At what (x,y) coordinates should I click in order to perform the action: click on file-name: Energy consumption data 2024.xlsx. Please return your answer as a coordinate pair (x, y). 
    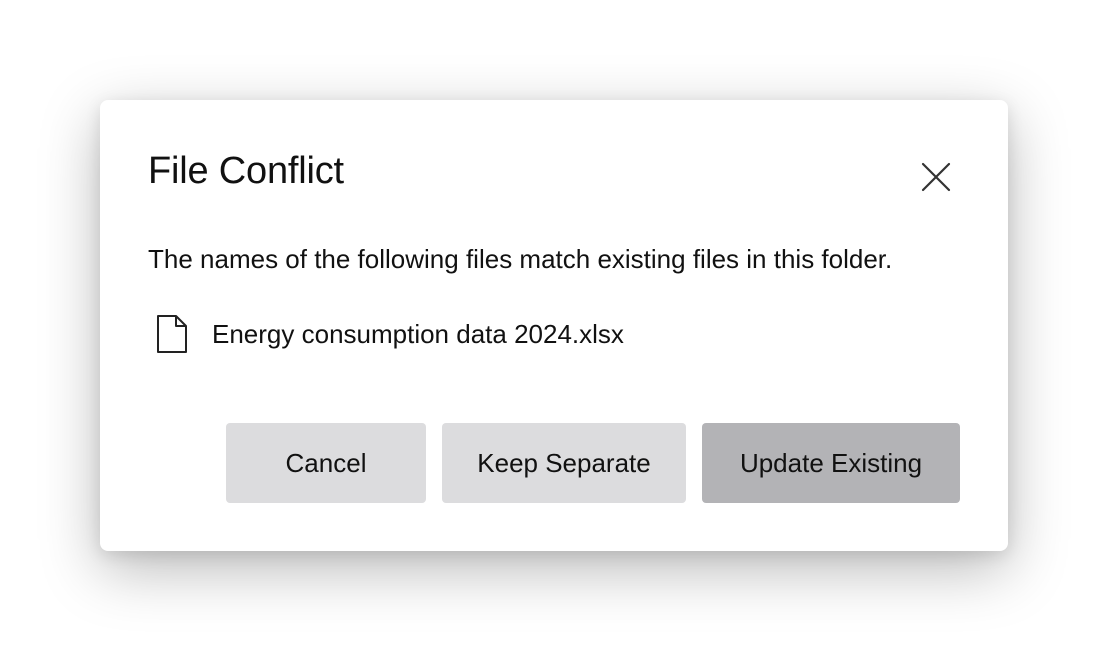
    Looking at the image, I should click on (418, 334).